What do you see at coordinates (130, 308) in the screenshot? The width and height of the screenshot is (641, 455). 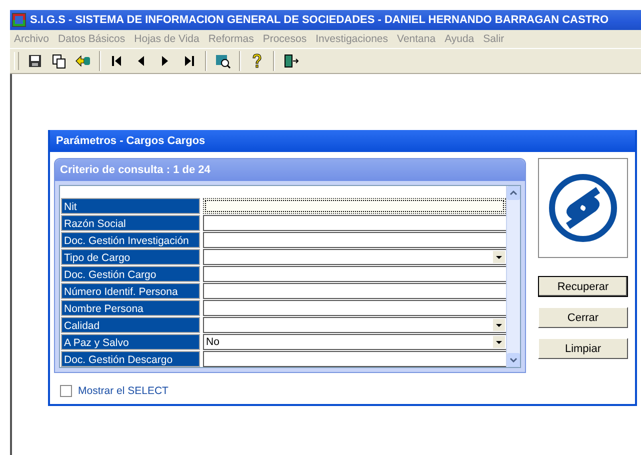 I see `field-label: Nombre Persona` at bounding box center [130, 308].